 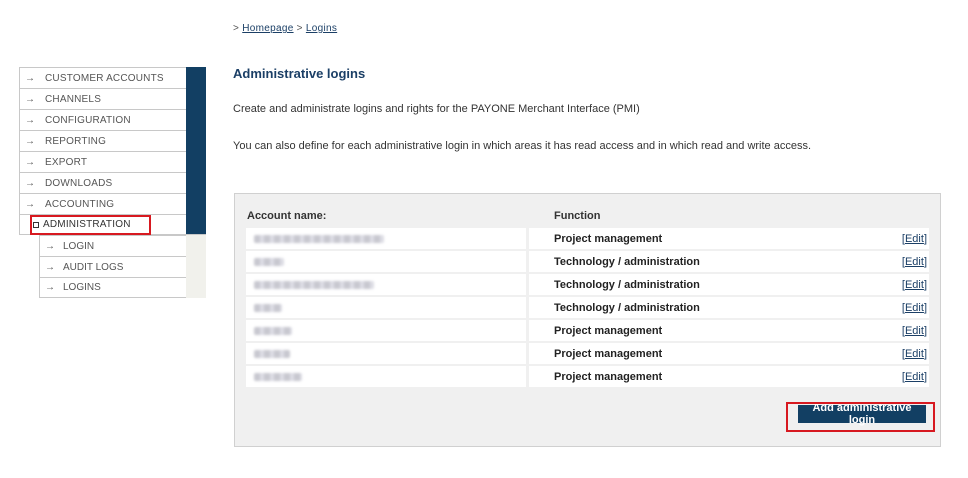 I want to click on nav-item-customer-accounts: → CUSTOMER ACCOUNTS, so click(x=112, y=77).